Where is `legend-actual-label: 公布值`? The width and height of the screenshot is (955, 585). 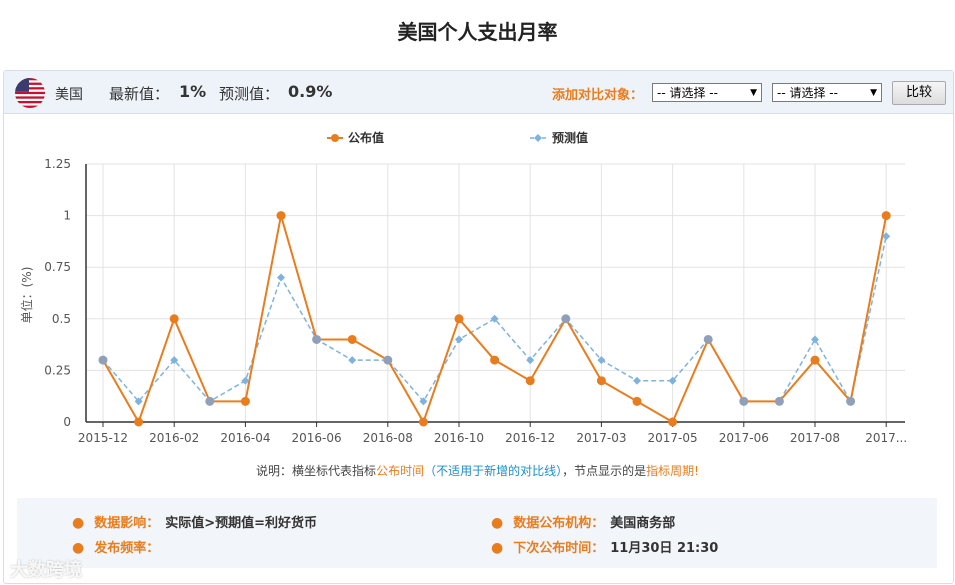 legend-actual-label: 公布值 is located at coordinates (366, 137).